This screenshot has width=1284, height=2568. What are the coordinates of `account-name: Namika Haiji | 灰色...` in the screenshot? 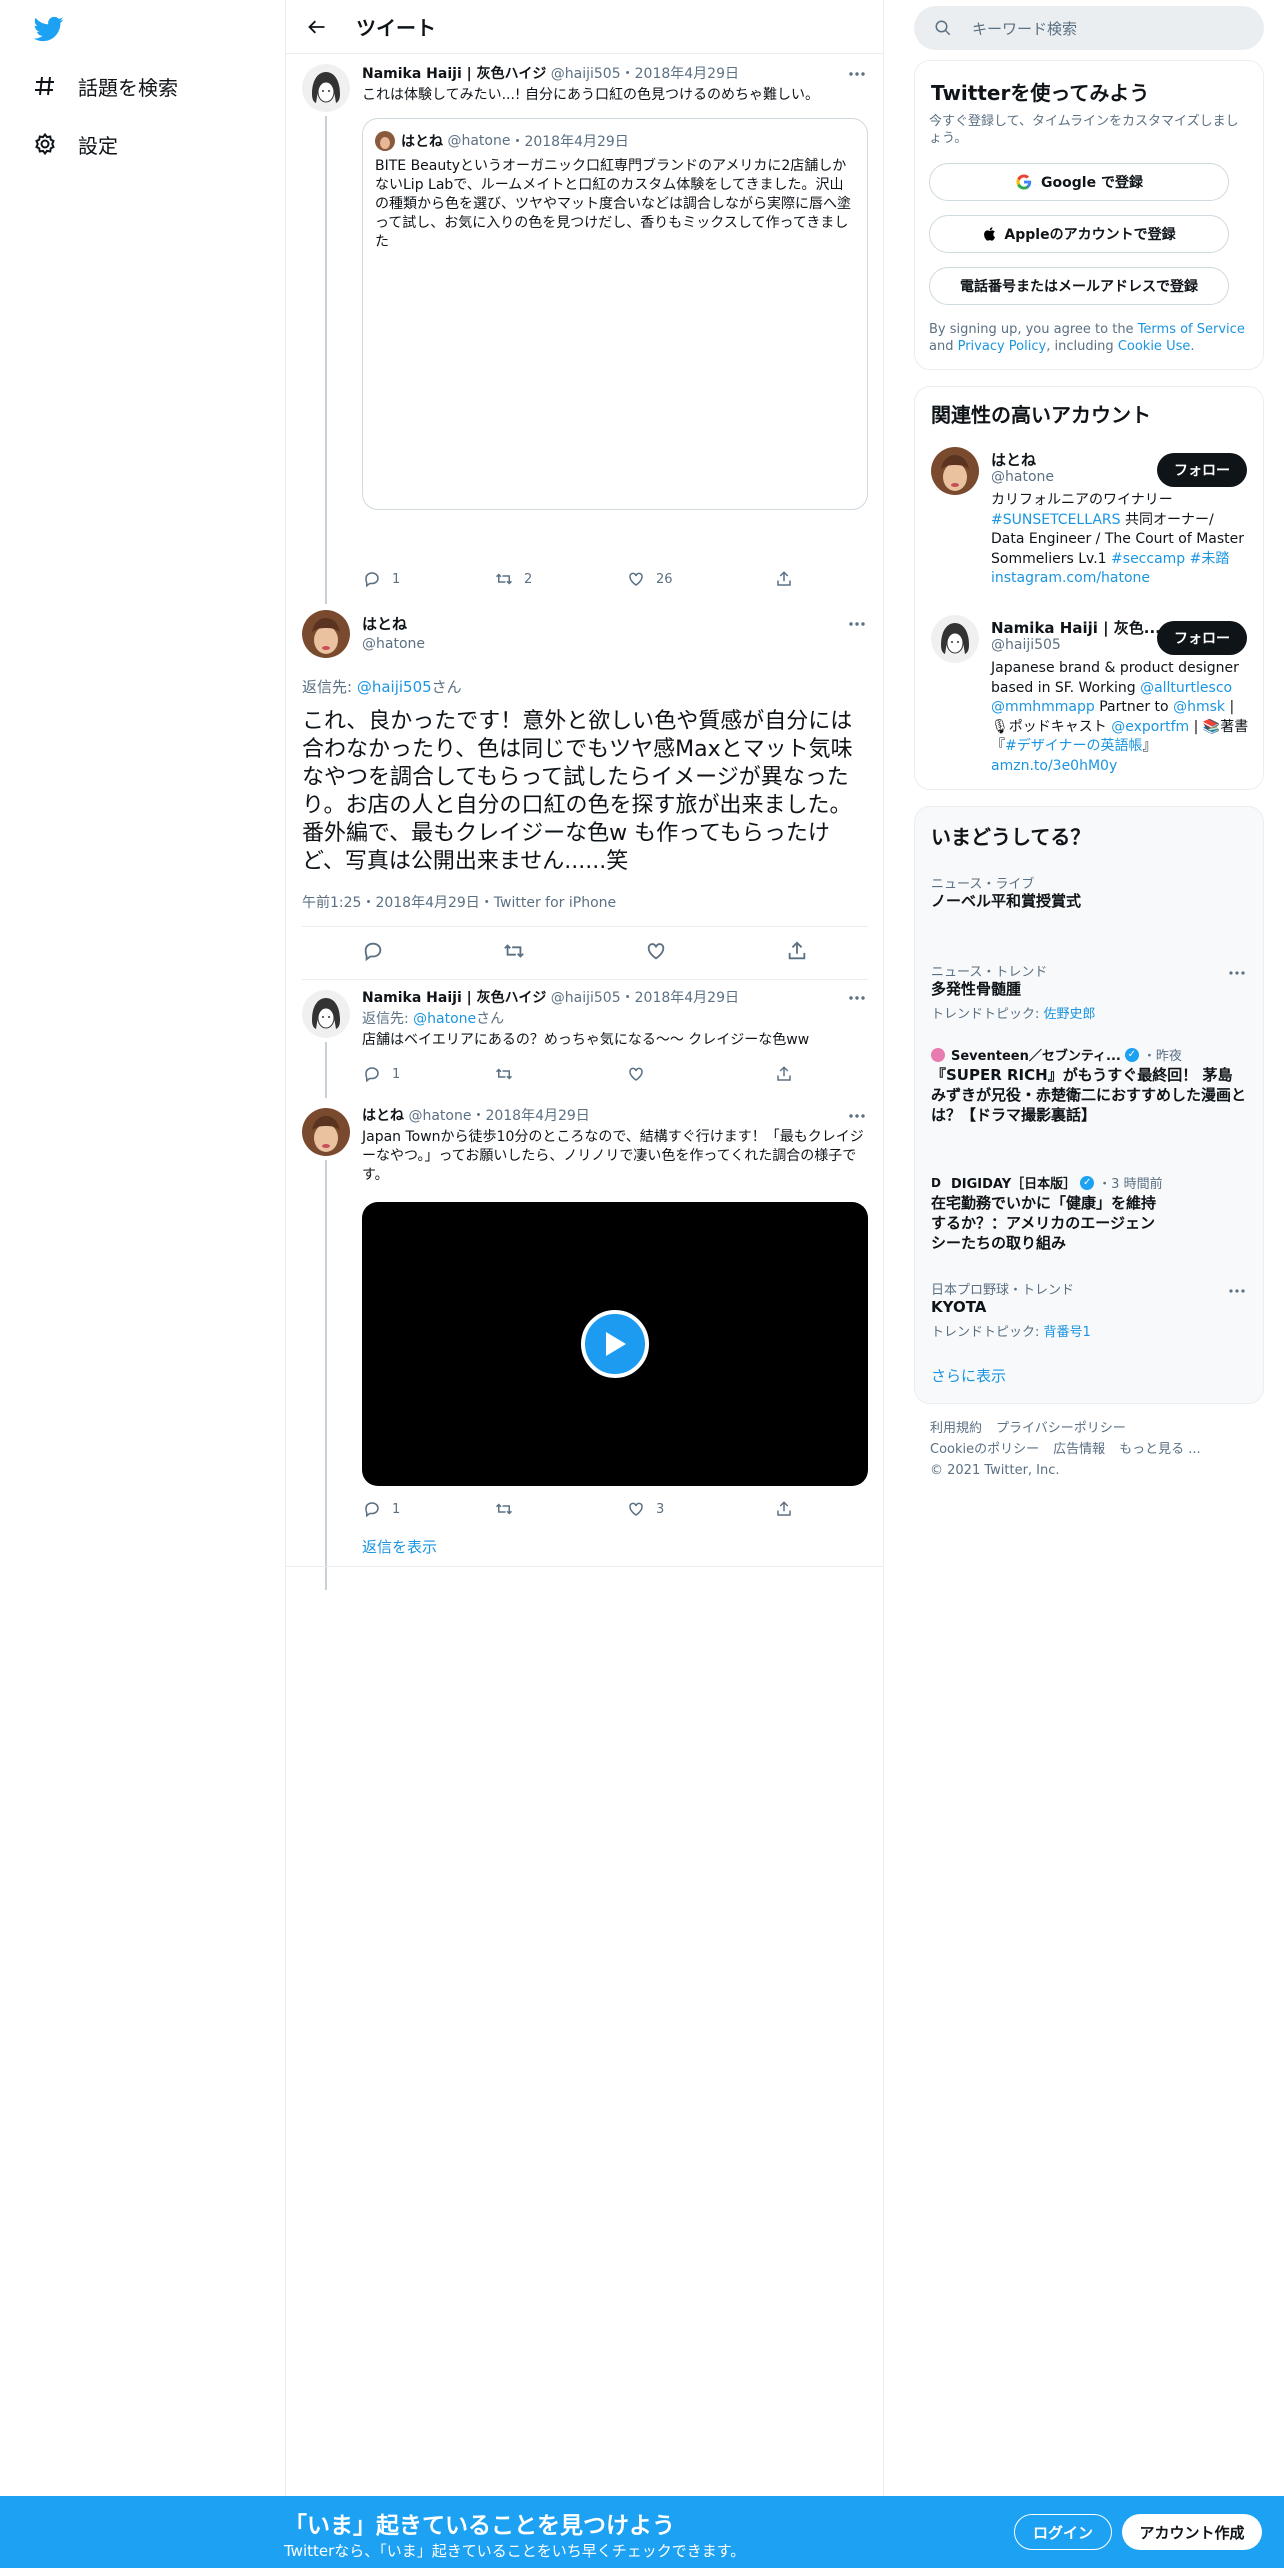 It's located at (1076, 627).